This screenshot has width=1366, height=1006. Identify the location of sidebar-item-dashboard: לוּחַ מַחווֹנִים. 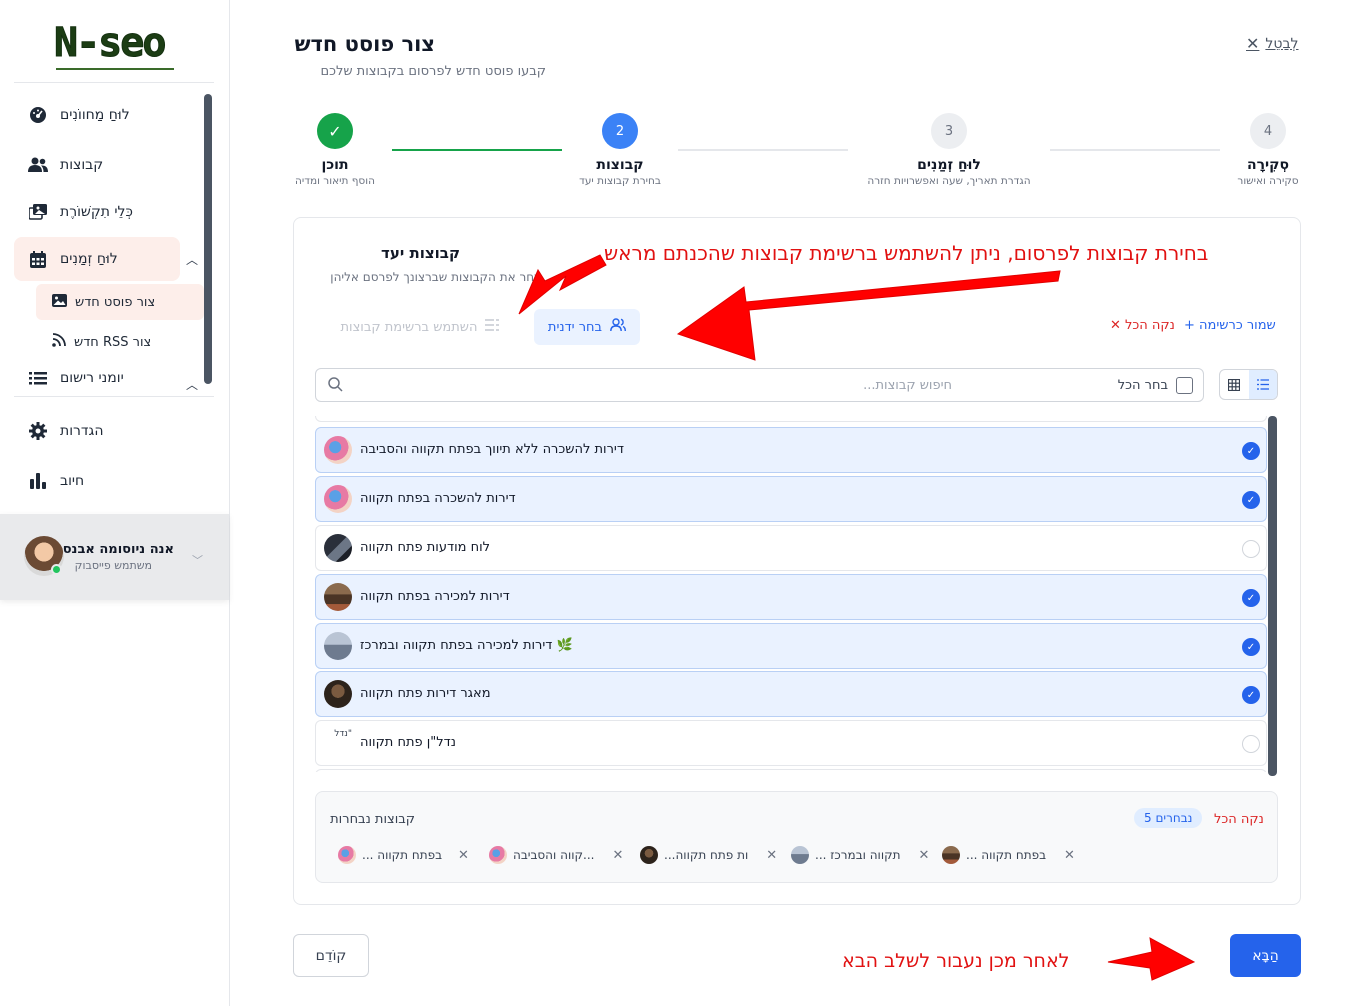
(107, 115).